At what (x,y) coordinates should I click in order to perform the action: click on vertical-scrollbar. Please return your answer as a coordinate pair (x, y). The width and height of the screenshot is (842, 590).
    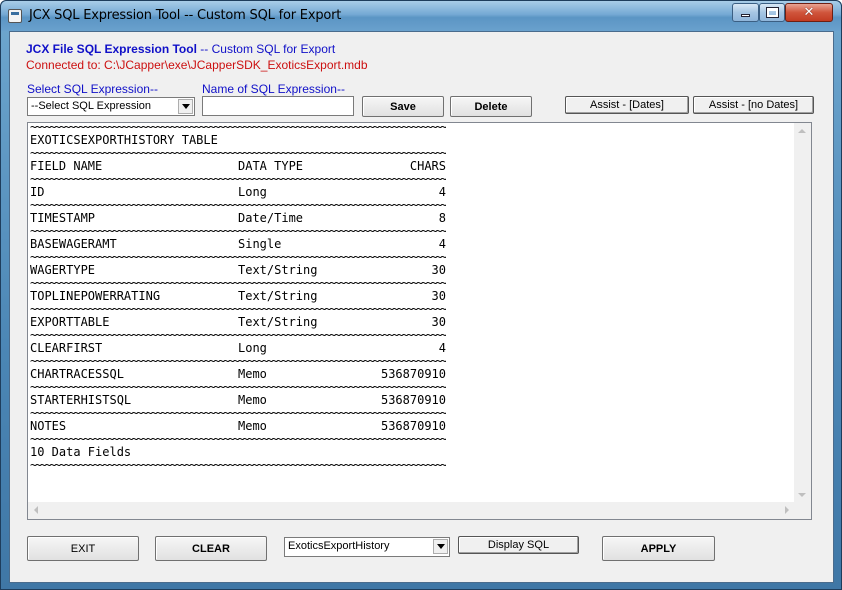
    Looking at the image, I should click on (802, 313).